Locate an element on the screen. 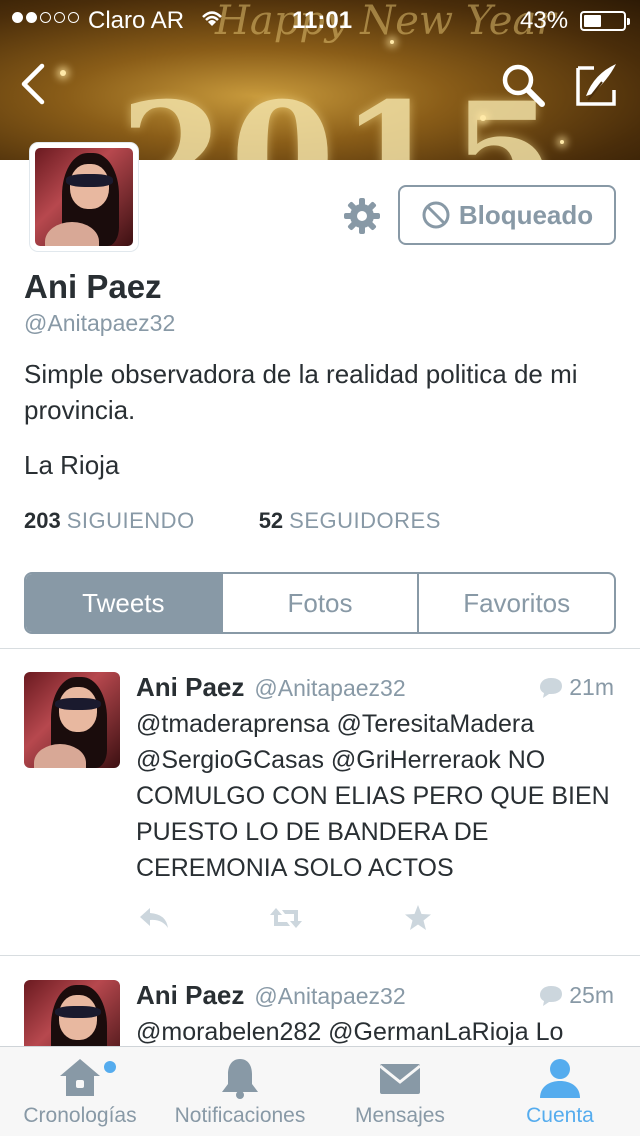 The image size is (640, 1136). gear-icon is located at coordinates (362, 216).